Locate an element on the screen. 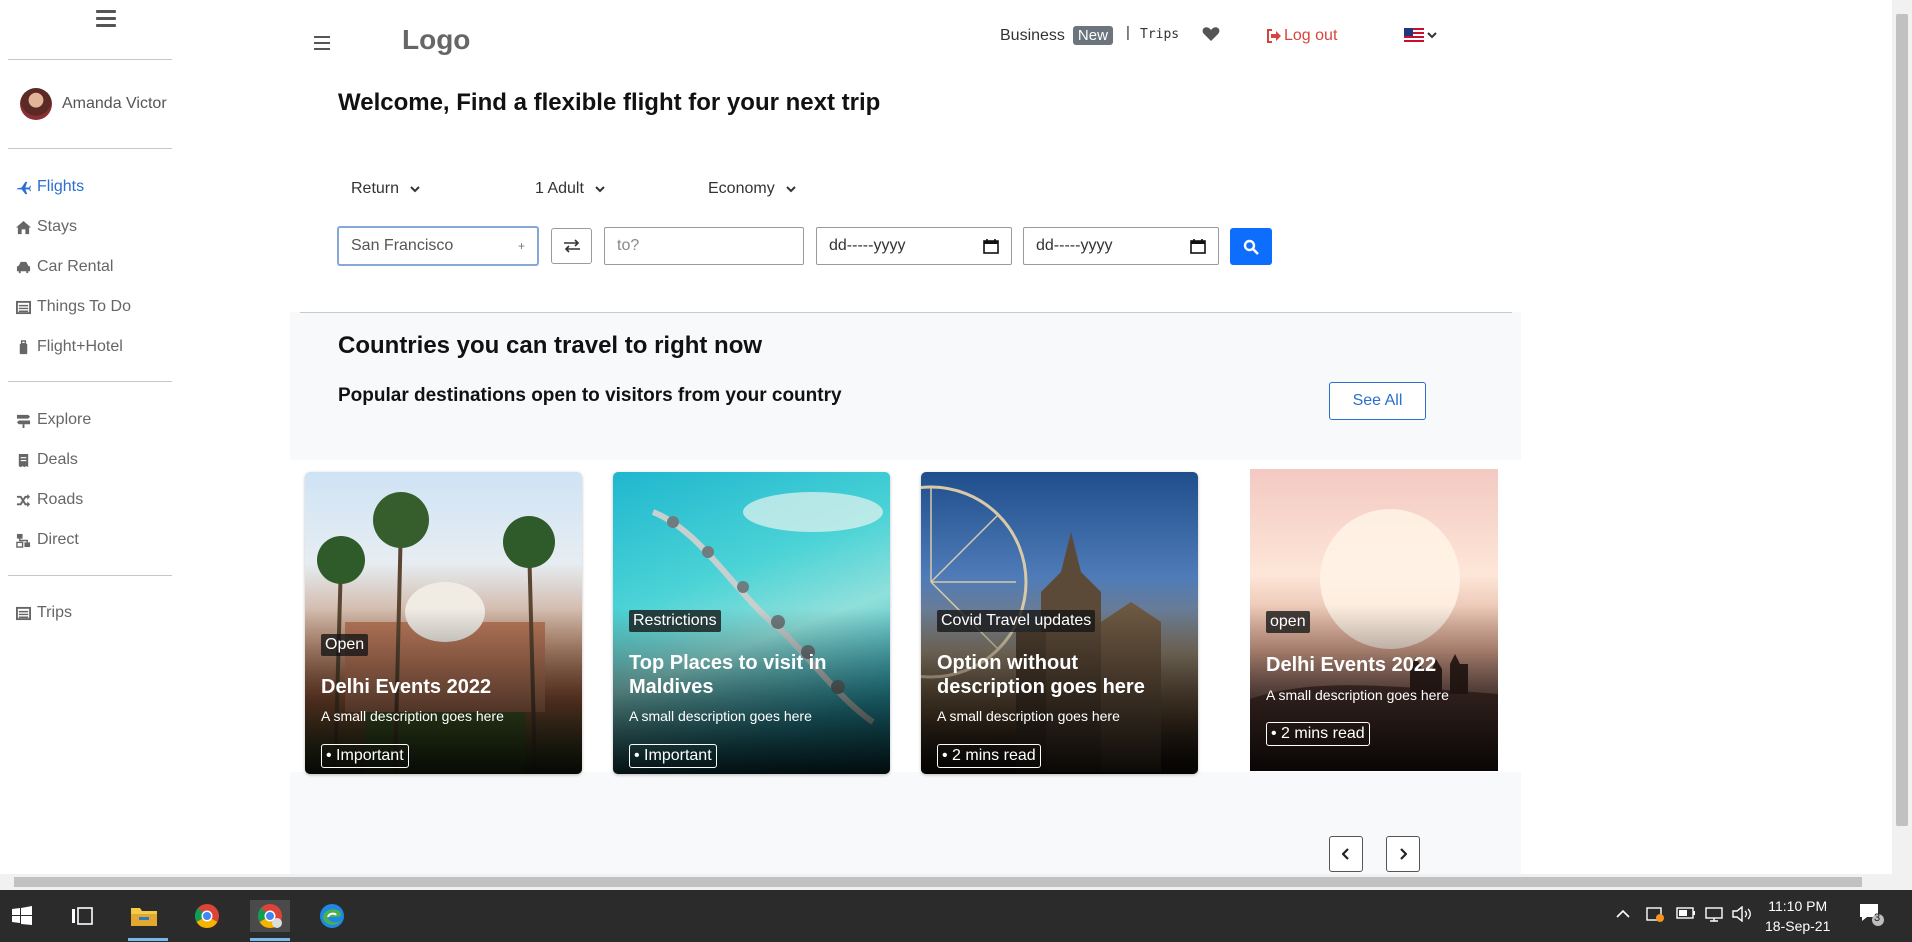  destination-input: to? is located at coordinates (704, 246).